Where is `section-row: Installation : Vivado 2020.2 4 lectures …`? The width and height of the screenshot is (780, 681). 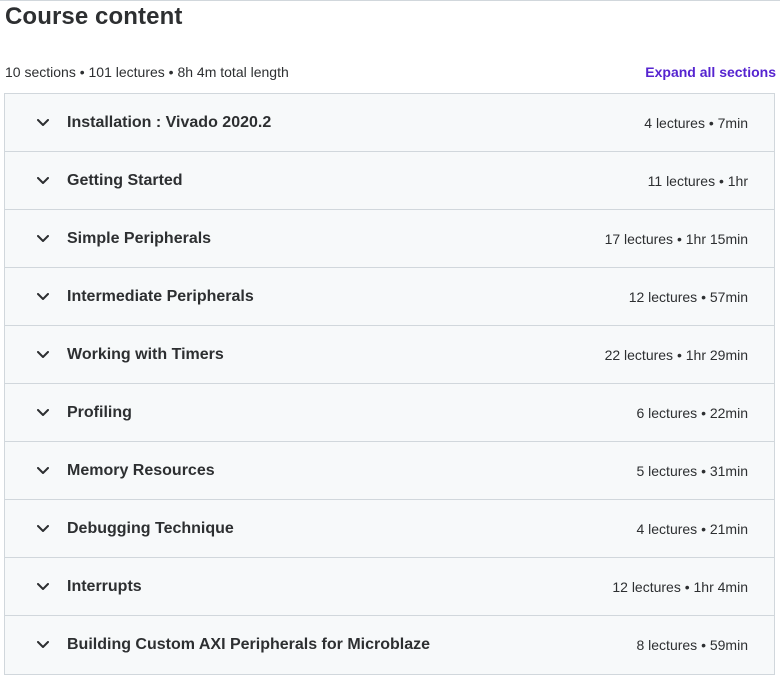
section-row: Installation : Vivado 2020.2 4 lectures … is located at coordinates (389, 123).